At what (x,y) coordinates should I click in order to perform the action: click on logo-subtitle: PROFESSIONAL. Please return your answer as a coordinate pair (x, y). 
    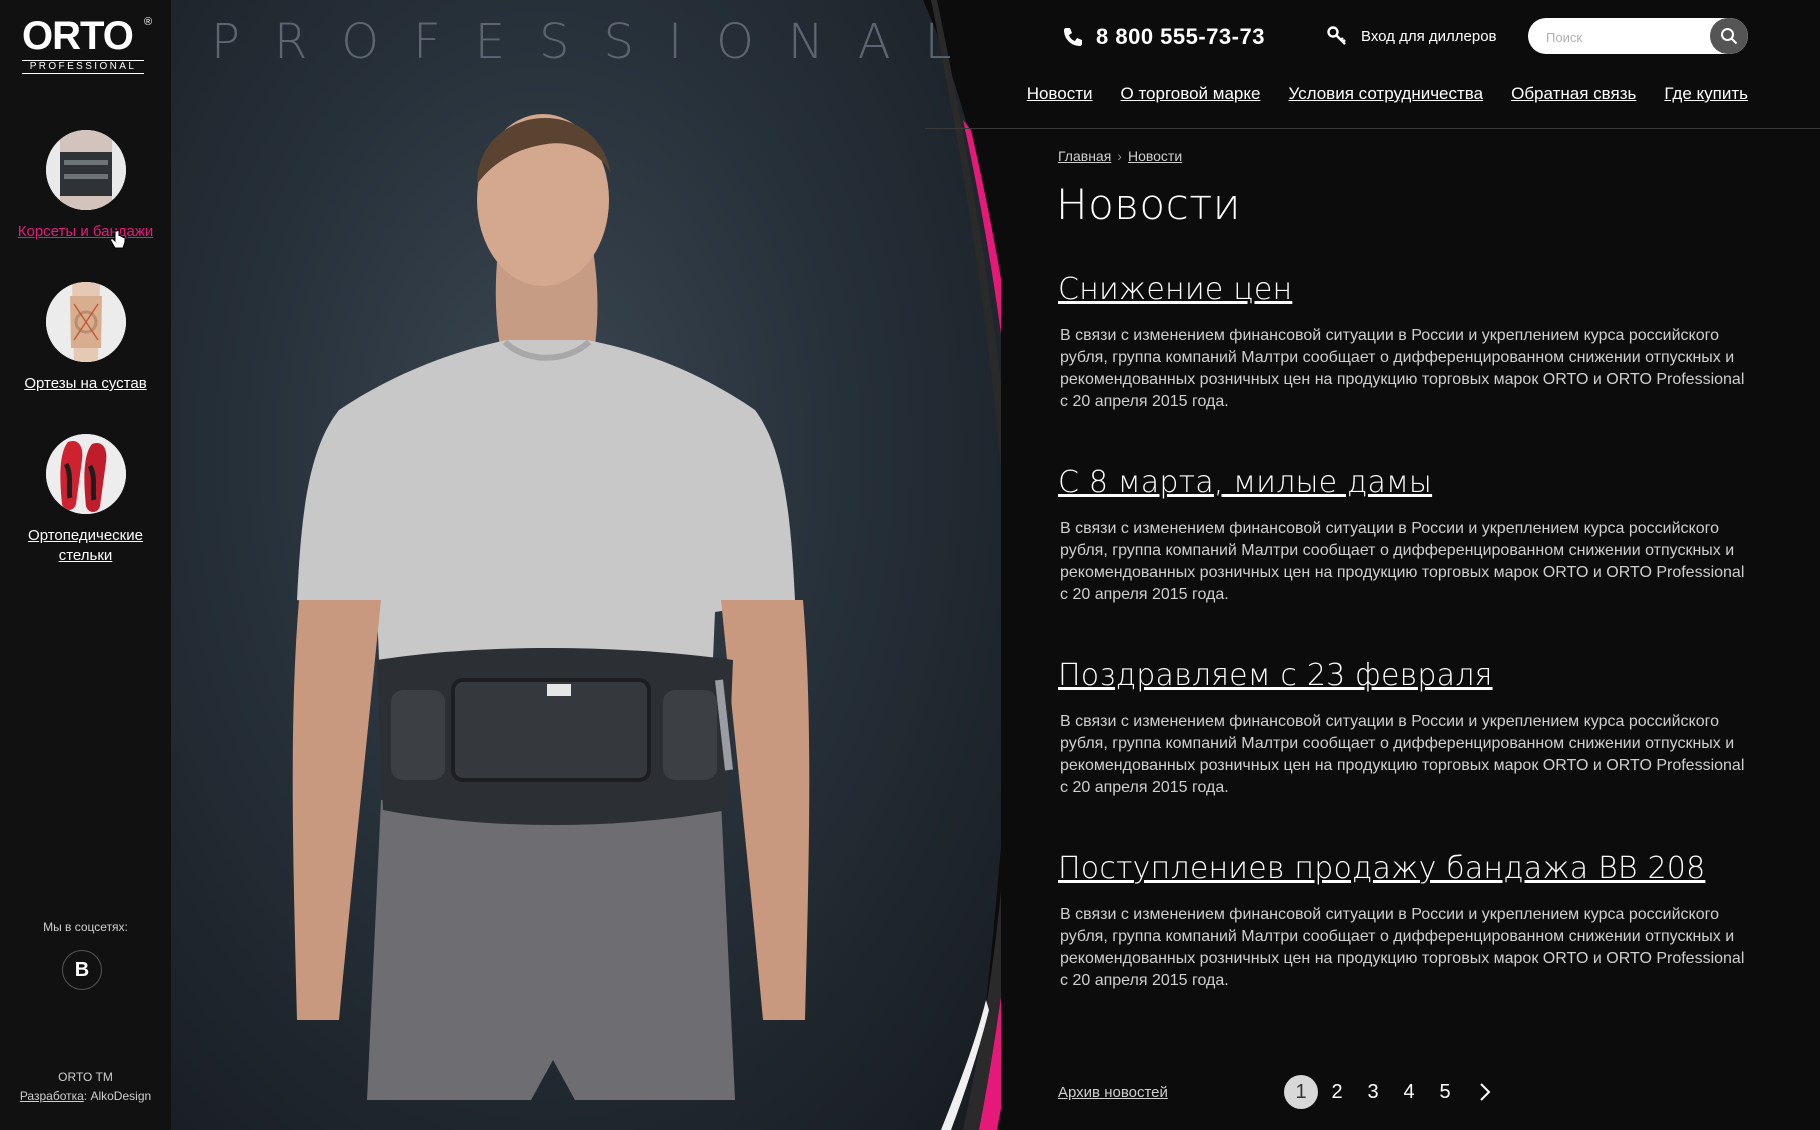
    Looking at the image, I should click on (83, 67).